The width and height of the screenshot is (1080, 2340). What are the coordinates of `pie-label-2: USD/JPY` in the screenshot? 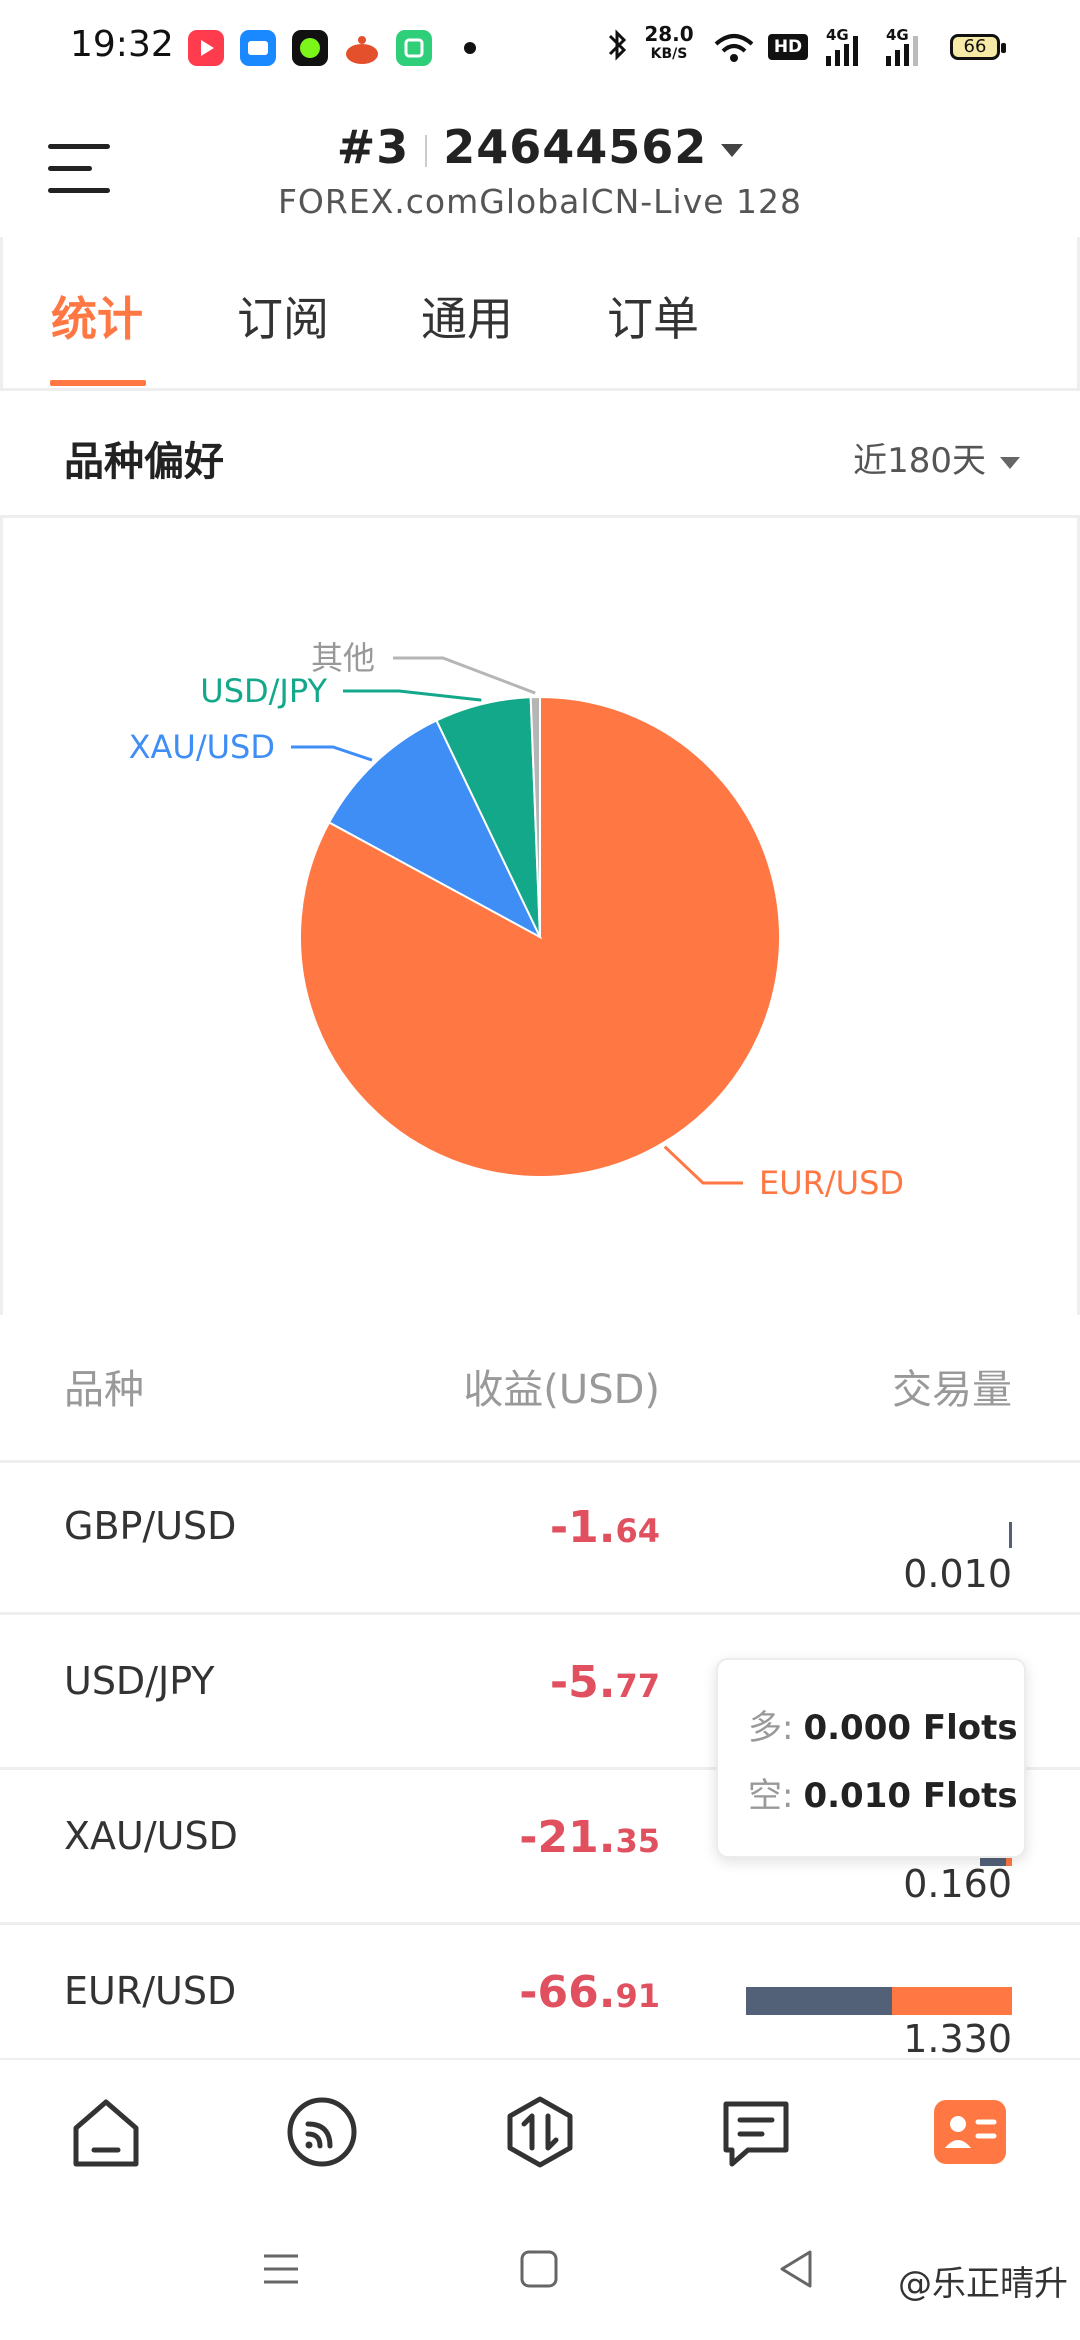 It's located at (263, 691).